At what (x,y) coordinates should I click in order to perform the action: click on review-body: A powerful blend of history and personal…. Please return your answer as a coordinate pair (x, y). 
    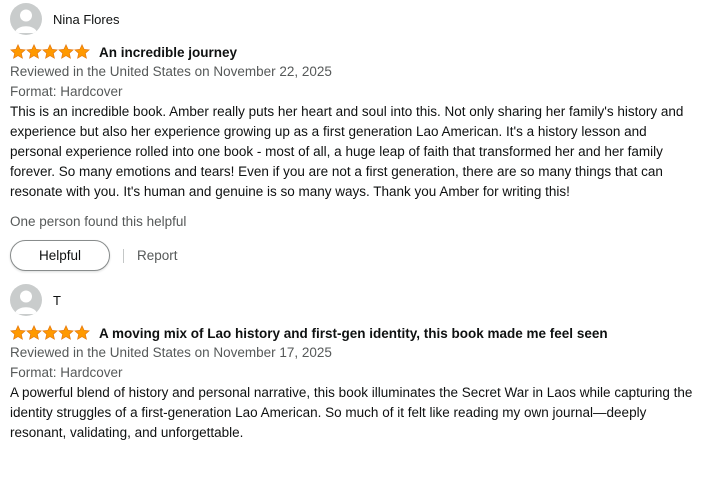
    Looking at the image, I should click on (351, 412).